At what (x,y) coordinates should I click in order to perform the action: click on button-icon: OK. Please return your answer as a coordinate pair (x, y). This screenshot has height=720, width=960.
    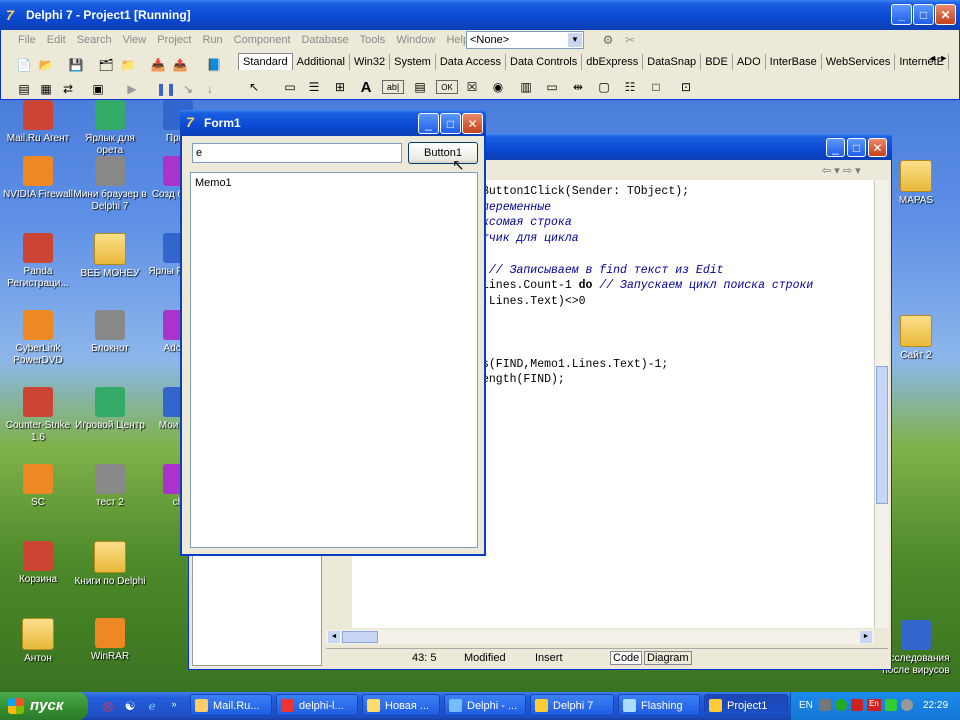
    Looking at the image, I should click on (447, 87).